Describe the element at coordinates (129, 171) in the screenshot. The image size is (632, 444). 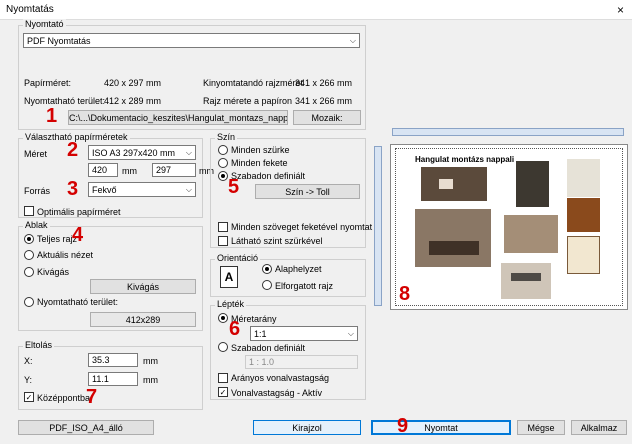
I see `paper-width-unit: mm` at that location.